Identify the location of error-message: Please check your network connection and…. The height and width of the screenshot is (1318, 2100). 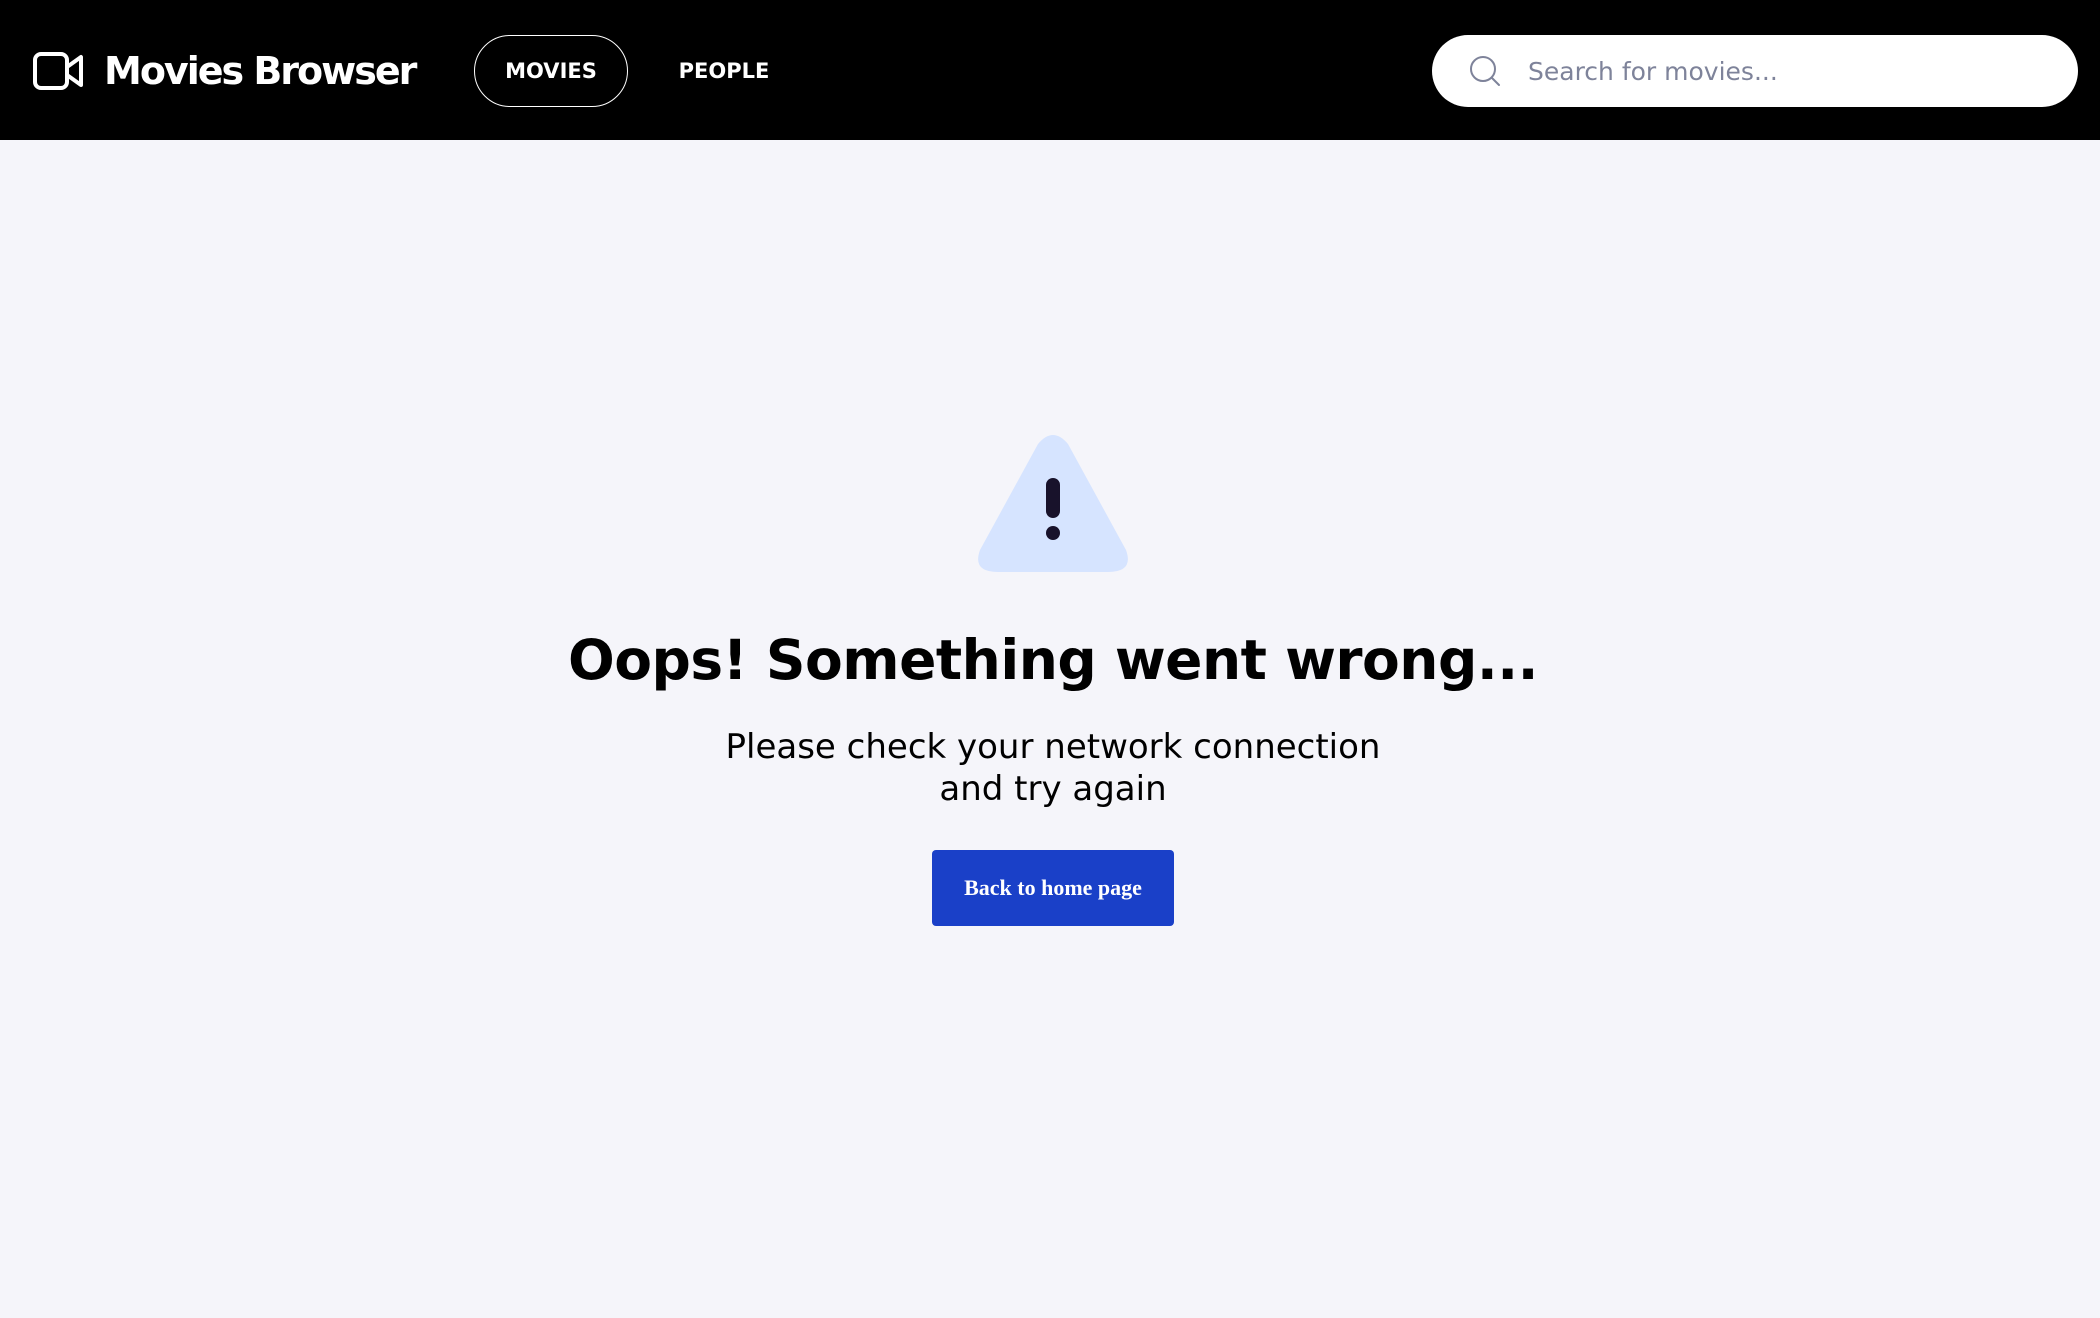
(1050, 768).